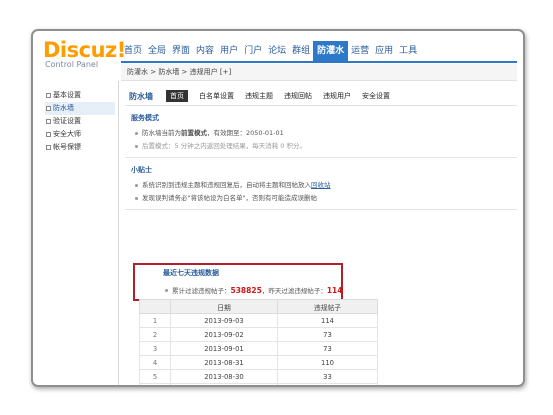  I want to click on table-row: 6 2013-08-29 53, so click(258, 384).